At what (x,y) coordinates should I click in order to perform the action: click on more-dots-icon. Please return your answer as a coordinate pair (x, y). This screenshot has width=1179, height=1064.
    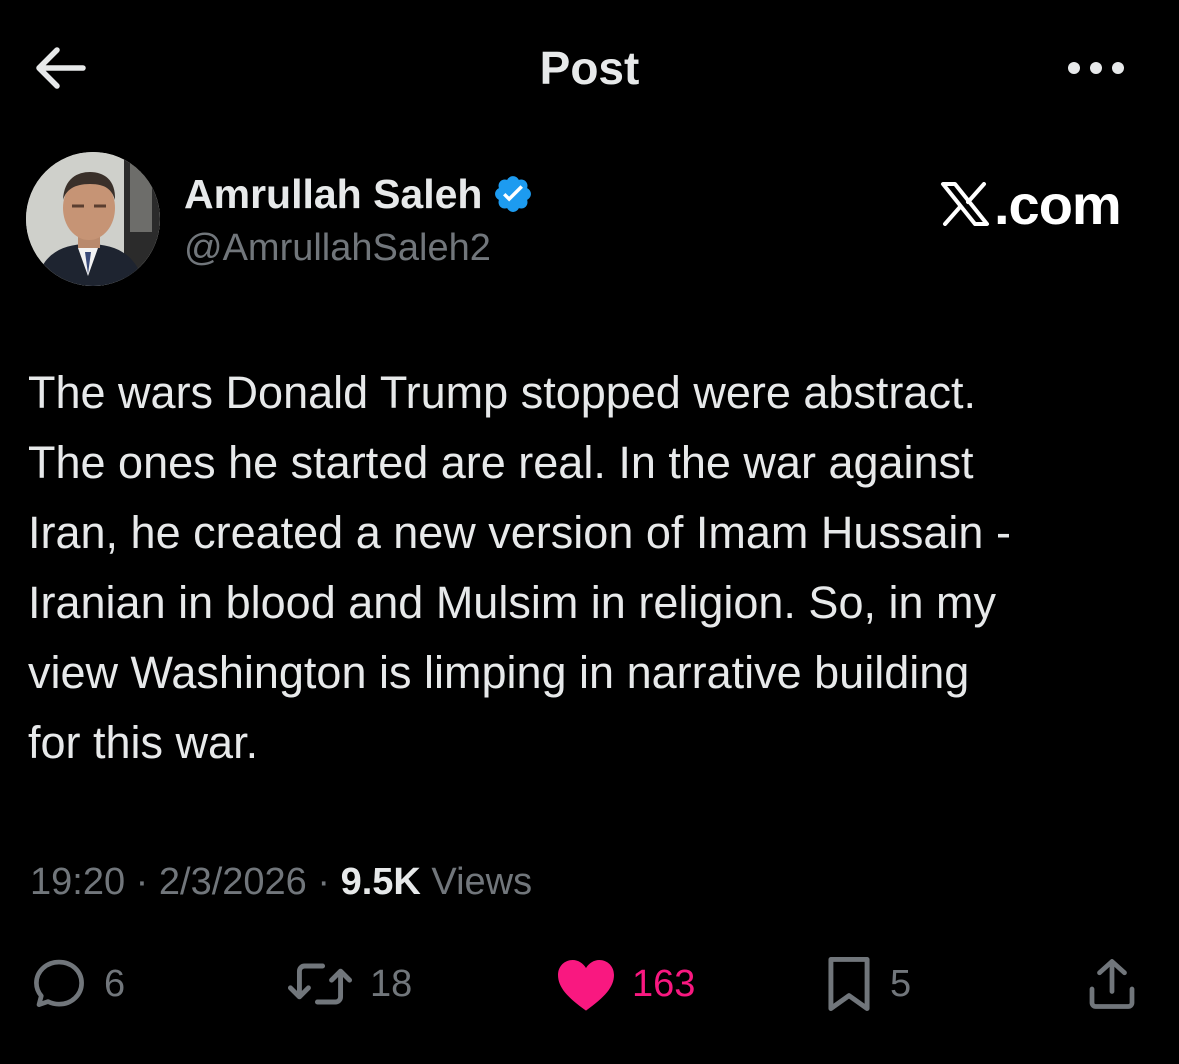
    Looking at the image, I should click on (1096, 68).